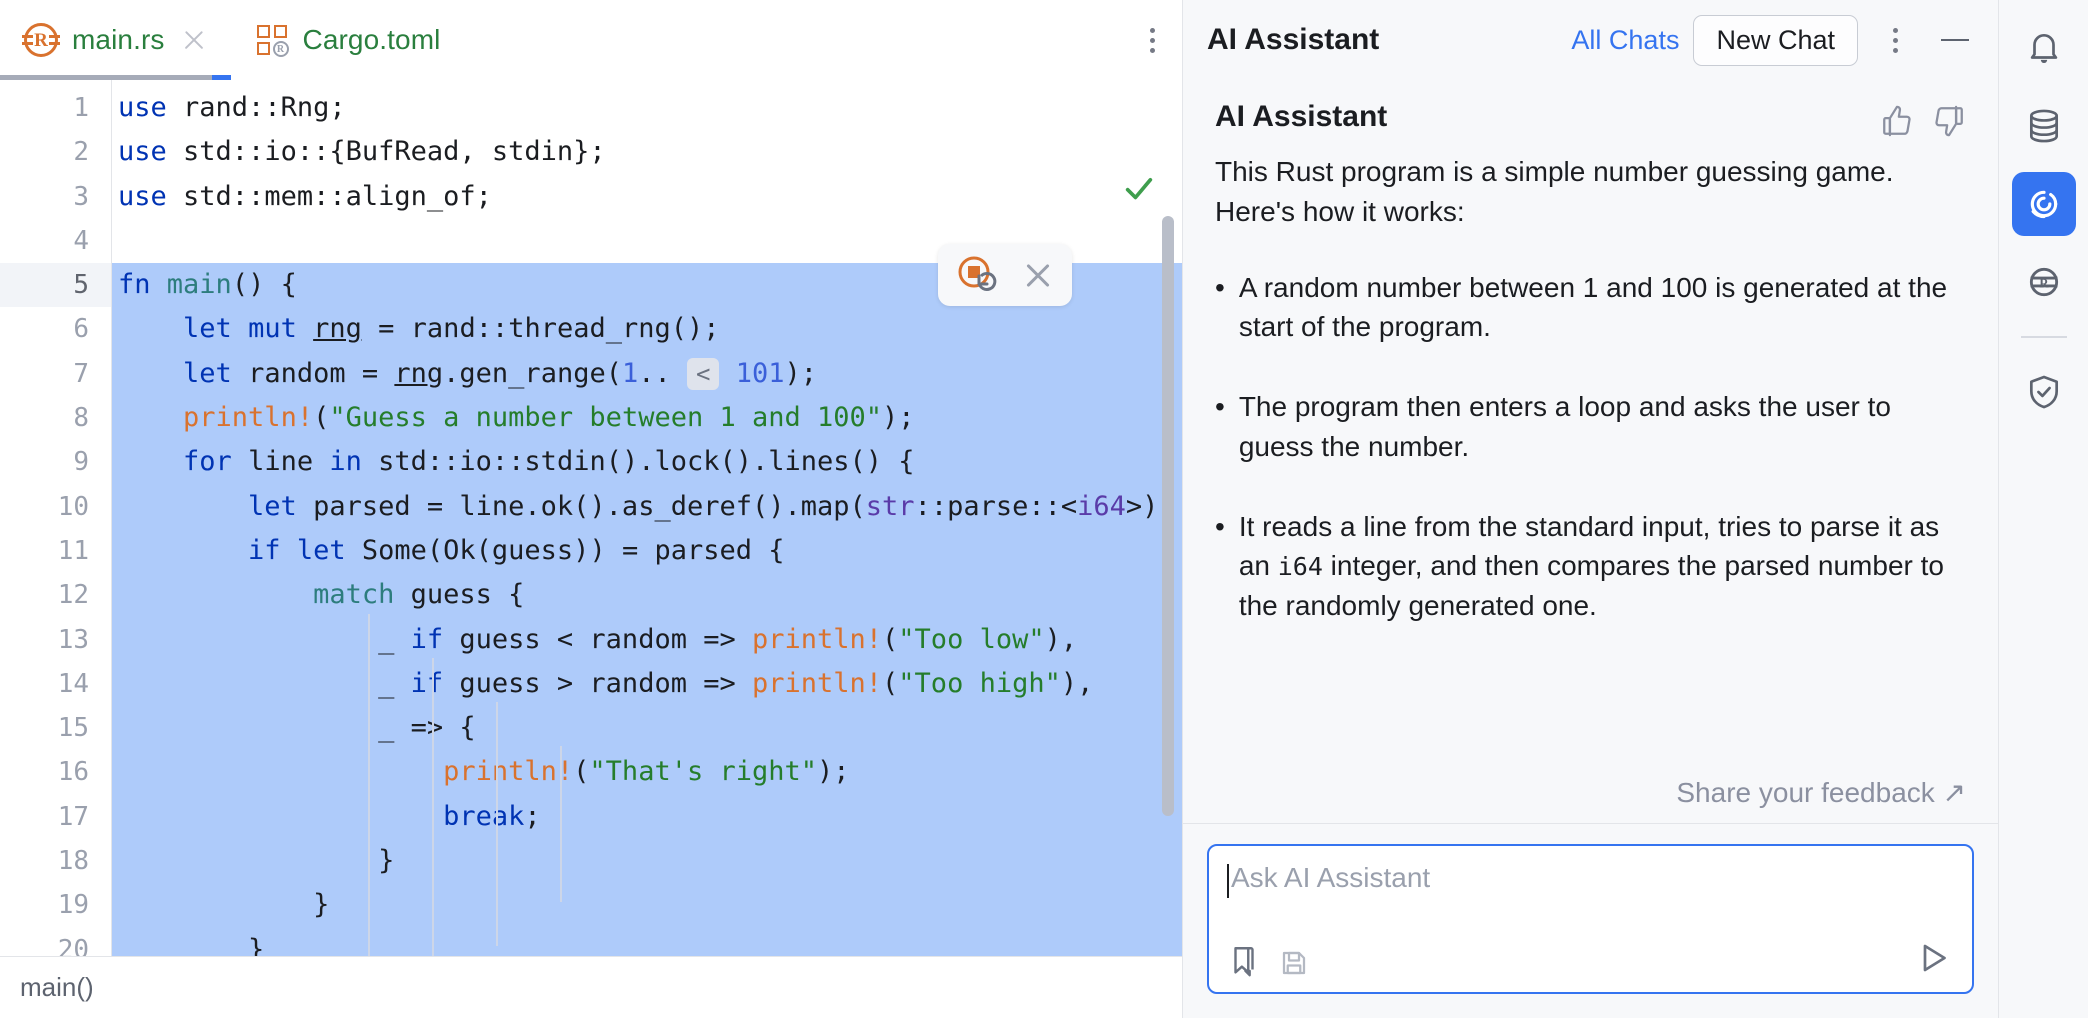  I want to click on tab-label: Cargo.toml, so click(371, 39).